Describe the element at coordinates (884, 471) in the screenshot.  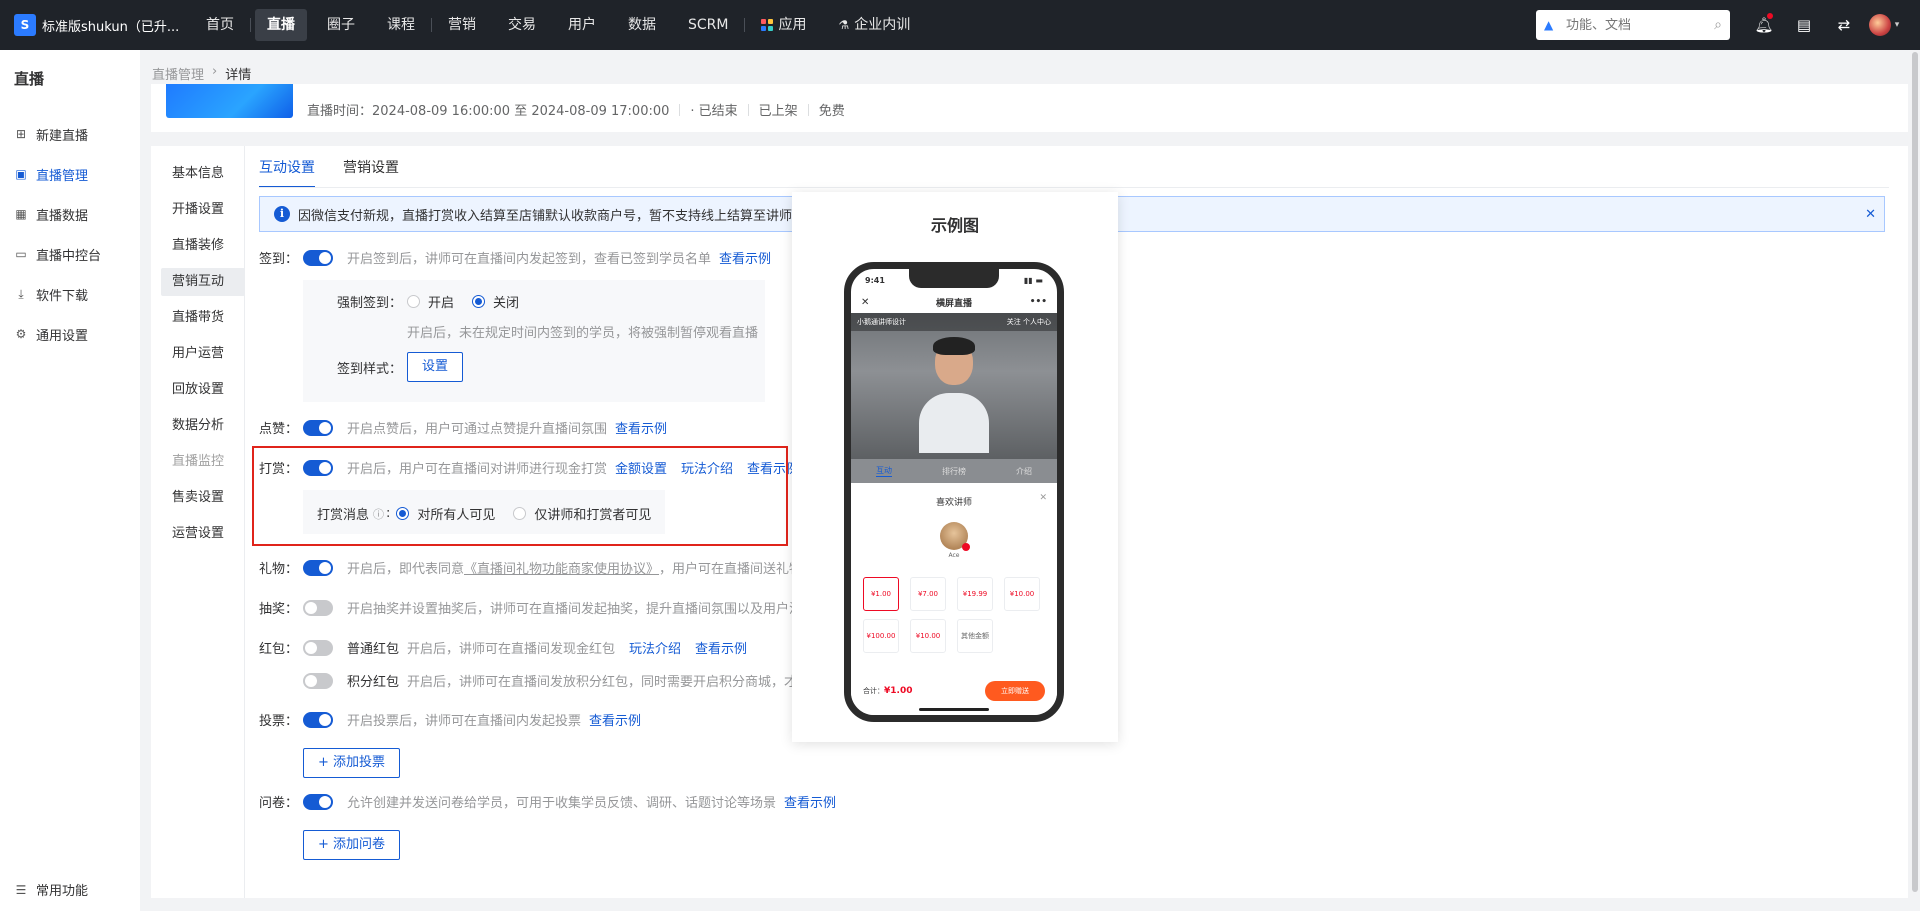
I see `phone-tab: 互动` at that location.